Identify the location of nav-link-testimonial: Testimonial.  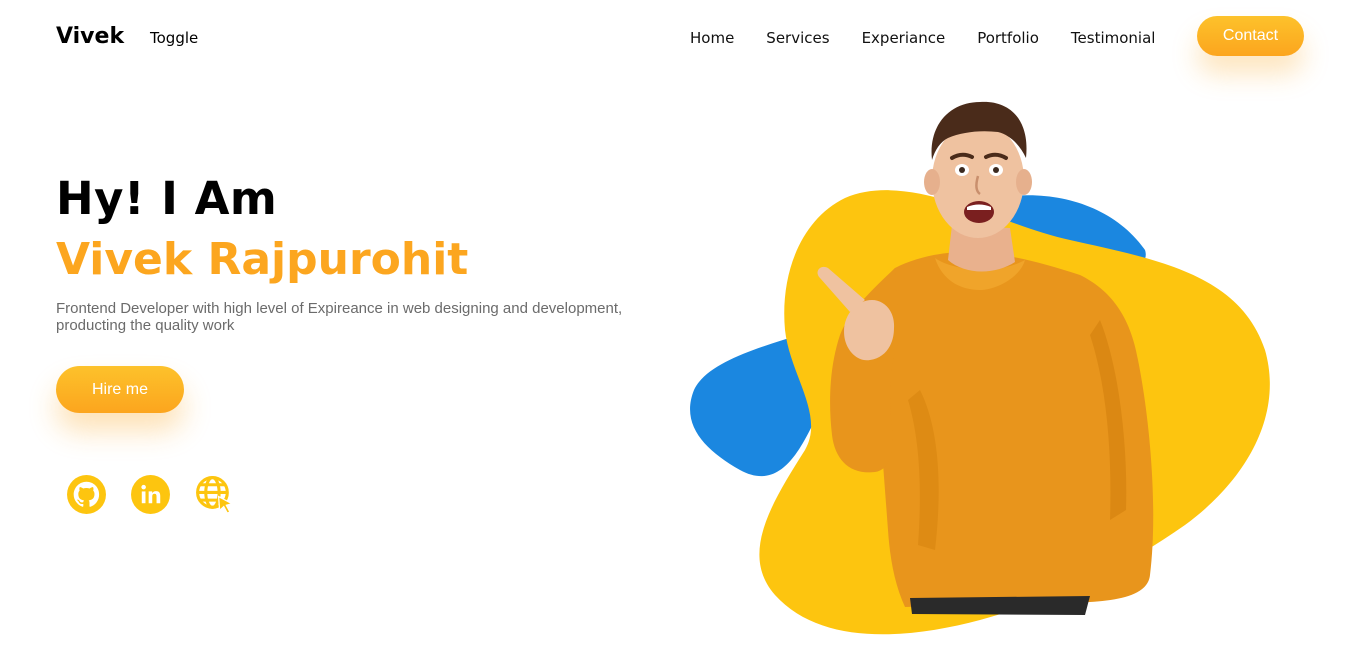
(1113, 38).